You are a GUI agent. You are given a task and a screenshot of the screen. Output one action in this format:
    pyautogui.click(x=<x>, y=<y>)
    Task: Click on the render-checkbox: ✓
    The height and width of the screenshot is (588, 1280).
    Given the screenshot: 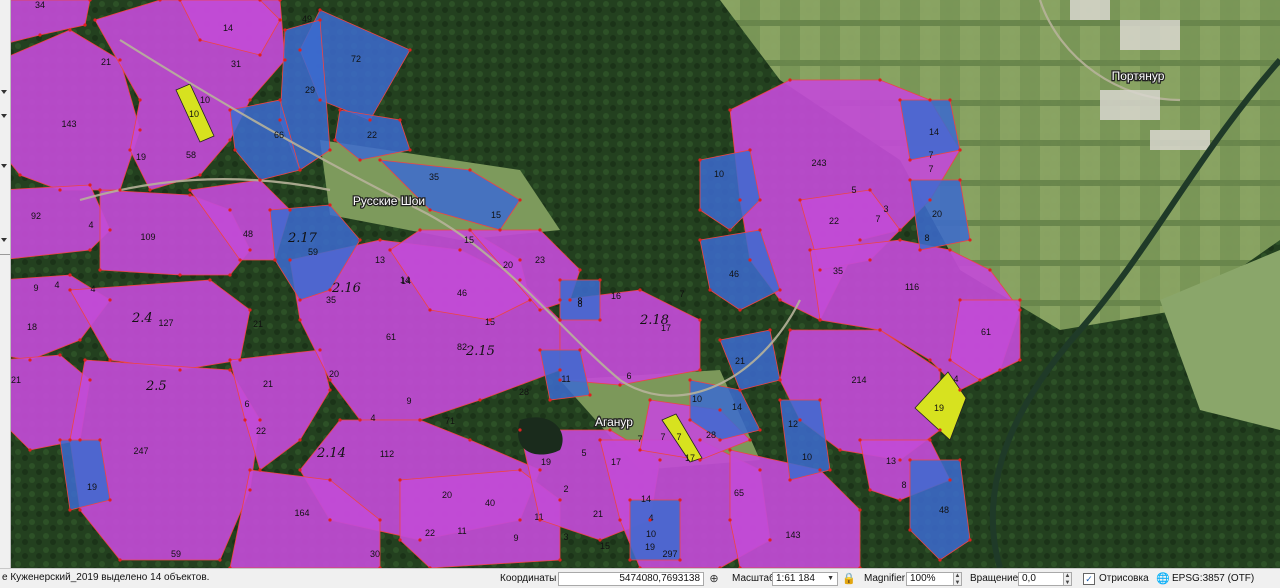 What is the action you would take?
    pyautogui.click(x=1089, y=578)
    